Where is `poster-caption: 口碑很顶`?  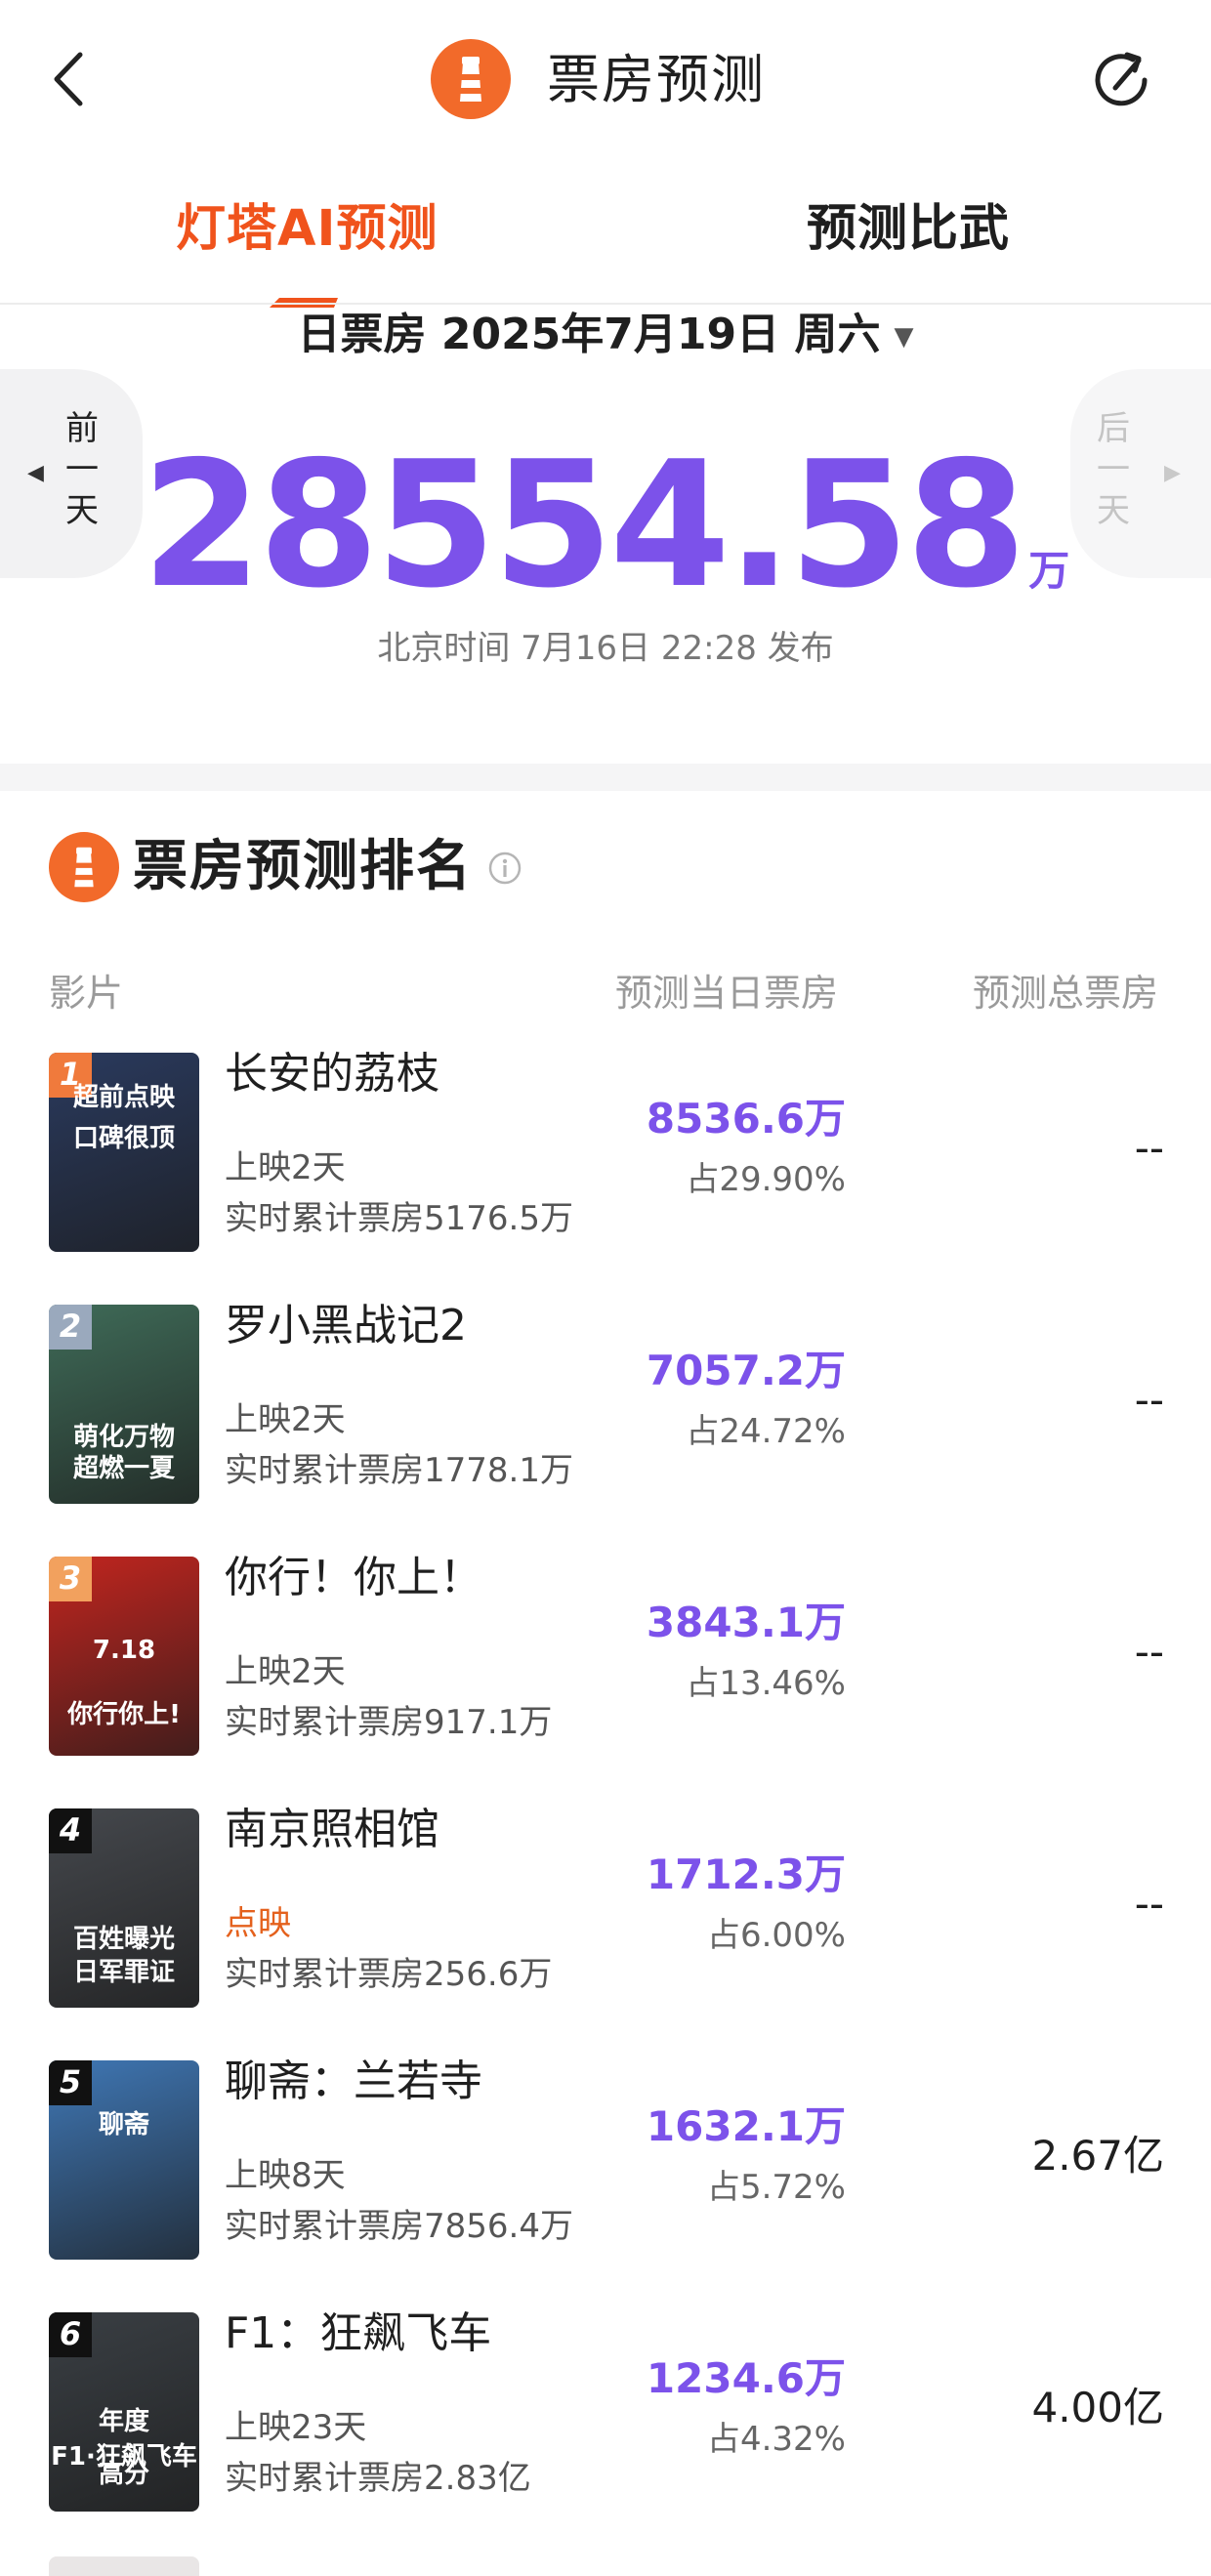 poster-caption: 口碑很顶 is located at coordinates (123, 1138).